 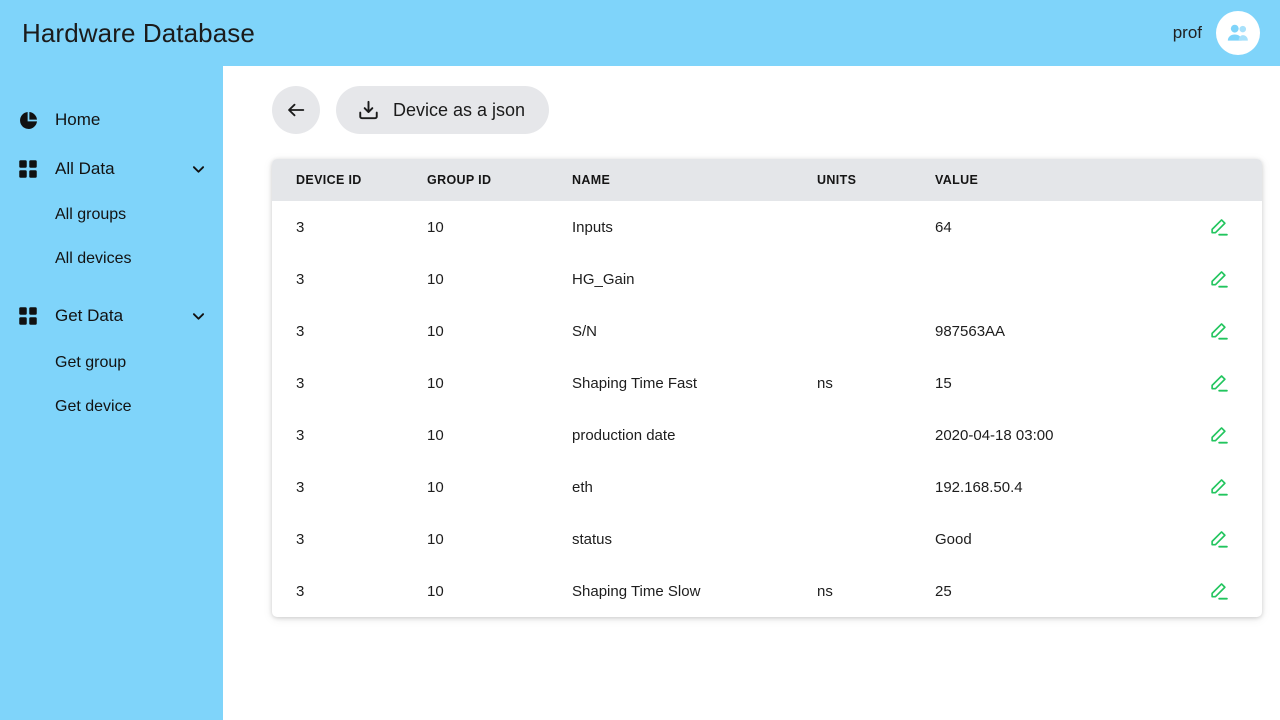 What do you see at coordinates (767, 330) in the screenshot?
I see `table-row: 3 10 S/N 987563AA` at bounding box center [767, 330].